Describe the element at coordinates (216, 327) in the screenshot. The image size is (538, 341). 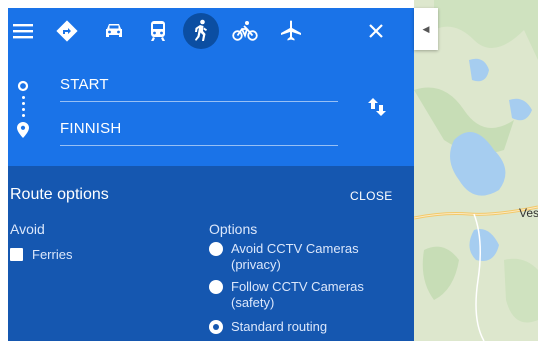
I see `radio-button-selected` at that location.